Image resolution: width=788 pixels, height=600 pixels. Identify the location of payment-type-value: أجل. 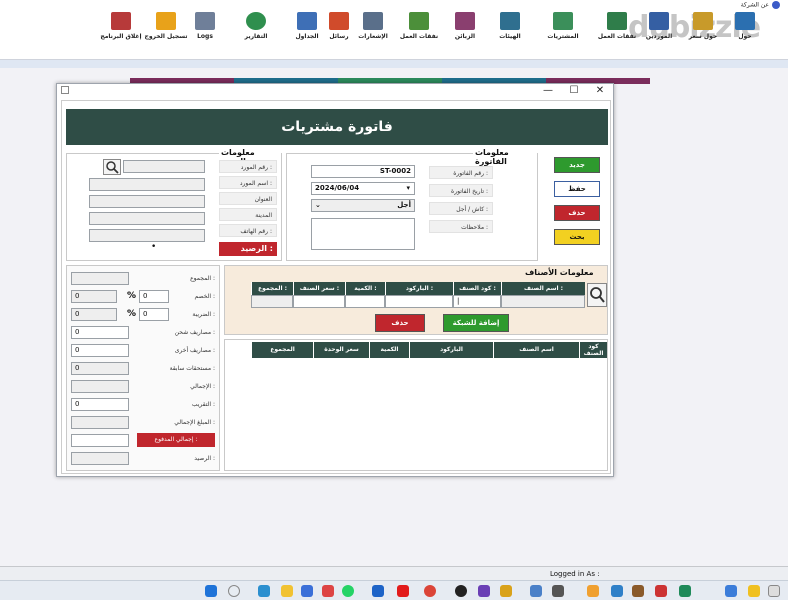
(404, 205).